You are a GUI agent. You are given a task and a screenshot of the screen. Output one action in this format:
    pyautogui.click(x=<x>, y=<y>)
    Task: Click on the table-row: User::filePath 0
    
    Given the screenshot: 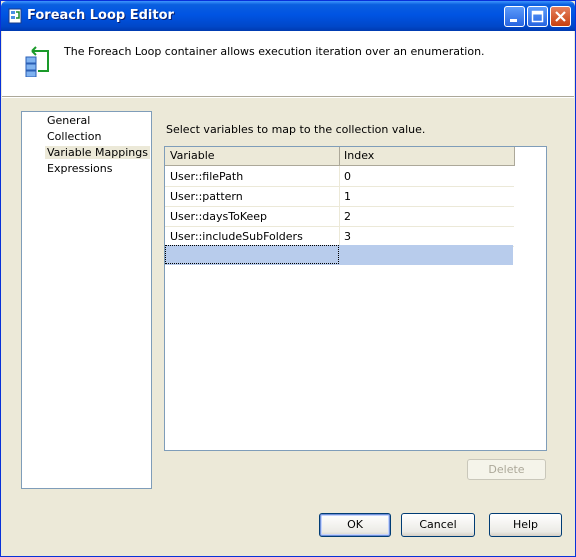 What is the action you would take?
    pyautogui.click(x=339, y=176)
    